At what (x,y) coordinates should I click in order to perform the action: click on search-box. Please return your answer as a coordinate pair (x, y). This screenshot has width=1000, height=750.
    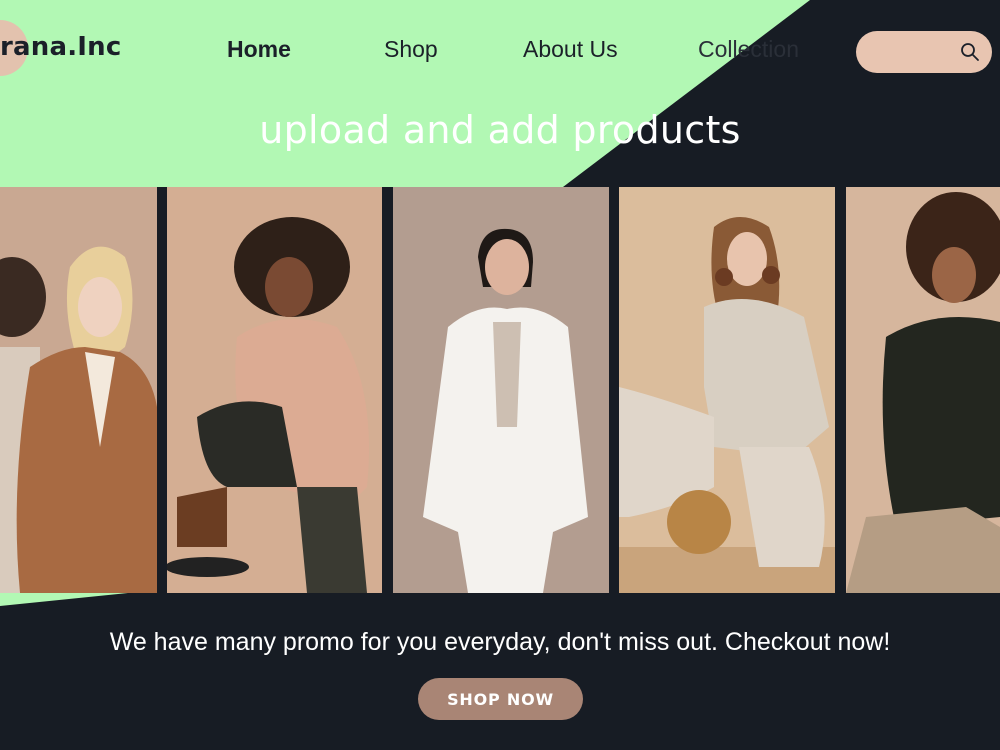
    Looking at the image, I should click on (924, 52).